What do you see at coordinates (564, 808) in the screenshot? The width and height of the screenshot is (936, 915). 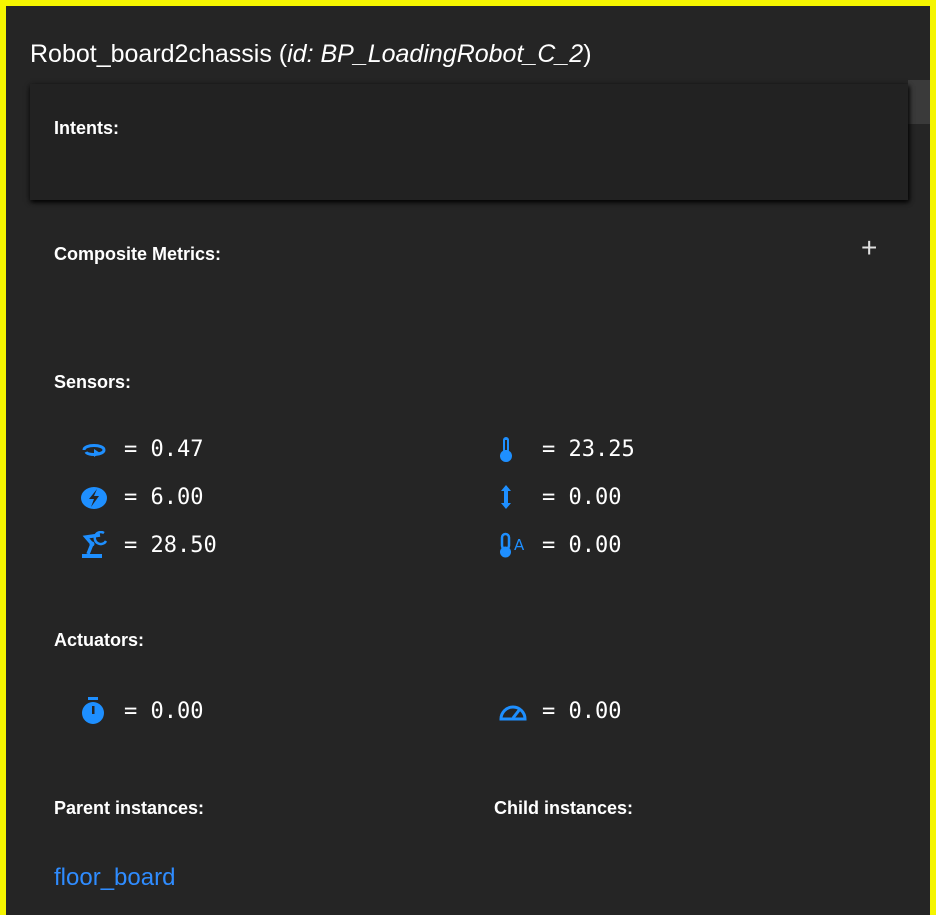 I see `child-instances-label: Child instances:` at bounding box center [564, 808].